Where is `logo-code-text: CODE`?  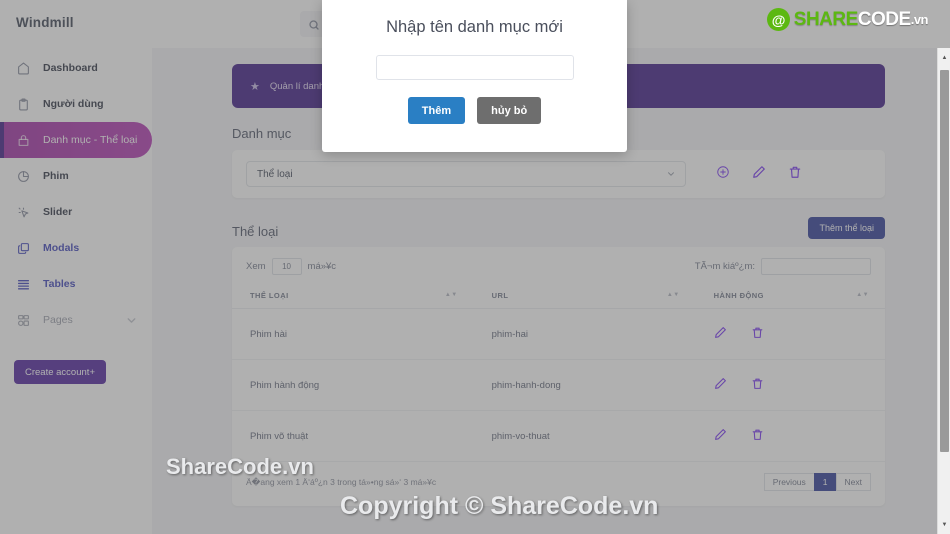
logo-code-text: CODE is located at coordinates (884, 19).